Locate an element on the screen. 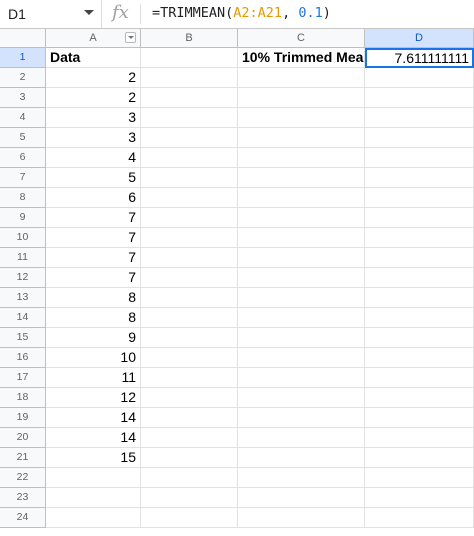 This screenshot has height=536, width=474. cell-c6 is located at coordinates (301, 158).